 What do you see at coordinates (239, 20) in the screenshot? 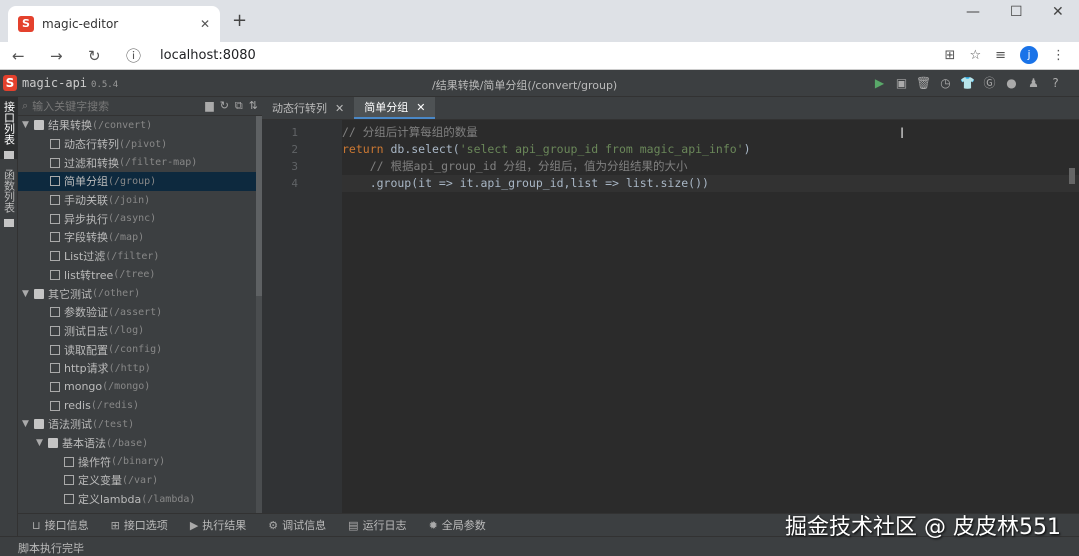
I see `new-tab-button: +` at bounding box center [239, 20].